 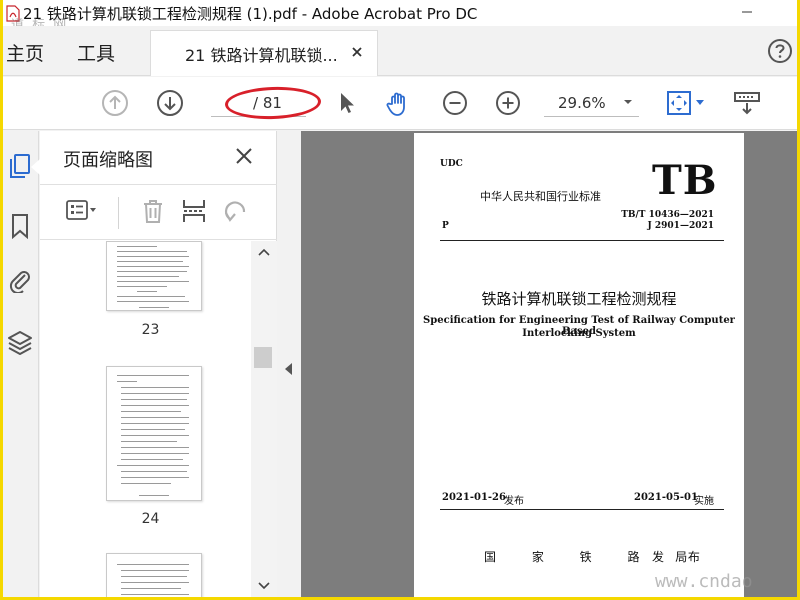 I want to click on down-arrow-icon, so click(x=170, y=103).